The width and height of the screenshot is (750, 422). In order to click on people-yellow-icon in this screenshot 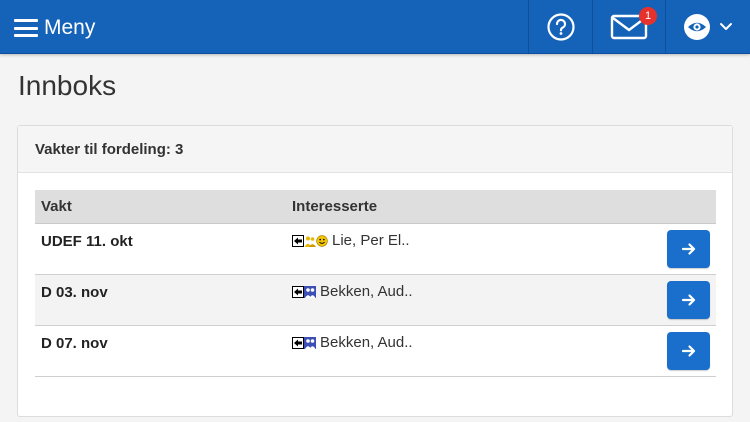, I will do `click(310, 241)`.